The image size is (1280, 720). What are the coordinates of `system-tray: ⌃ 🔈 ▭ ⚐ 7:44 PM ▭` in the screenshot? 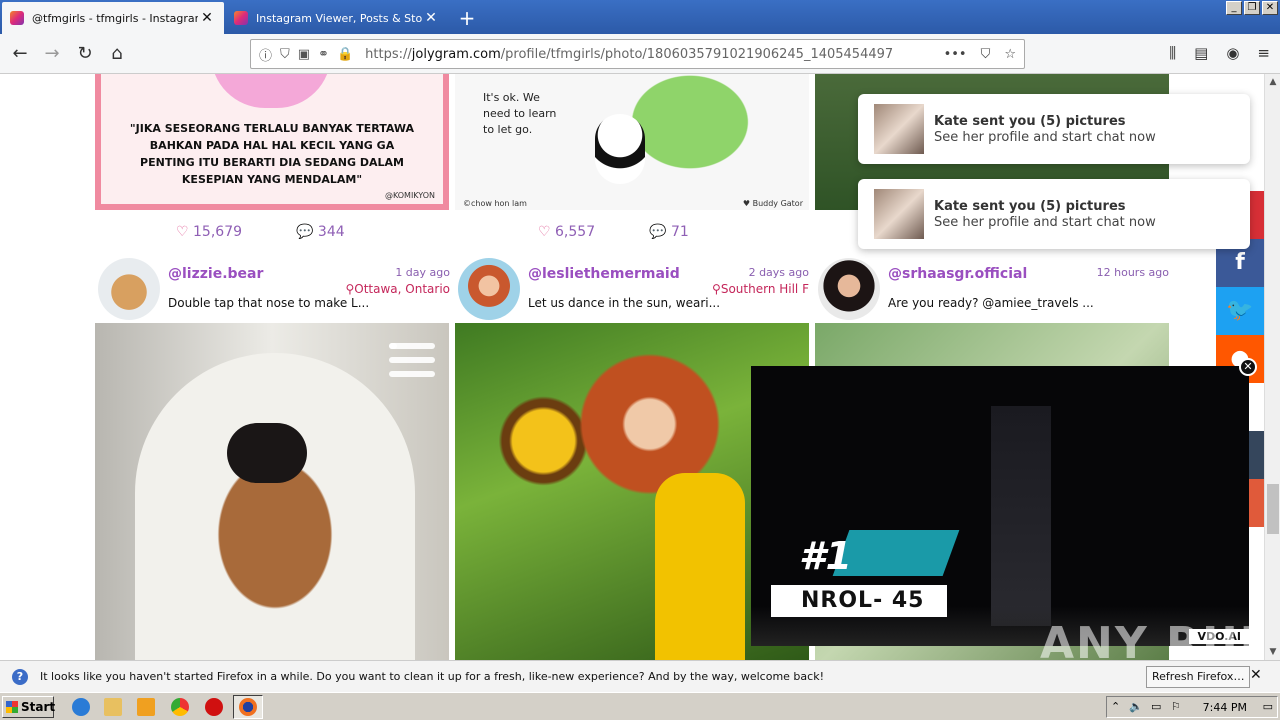 It's located at (1192, 707).